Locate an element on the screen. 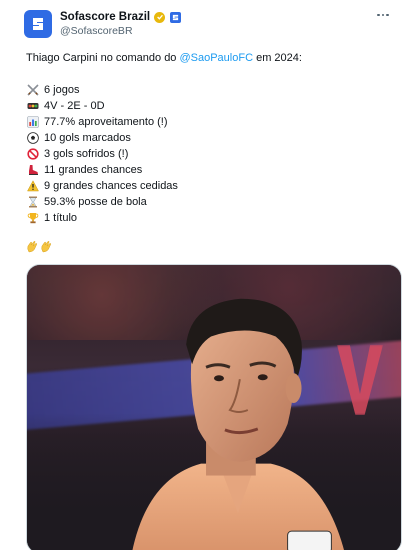 The height and width of the screenshot is (550, 407). stat-text: 9 grandes chances cedidas is located at coordinates (111, 186).